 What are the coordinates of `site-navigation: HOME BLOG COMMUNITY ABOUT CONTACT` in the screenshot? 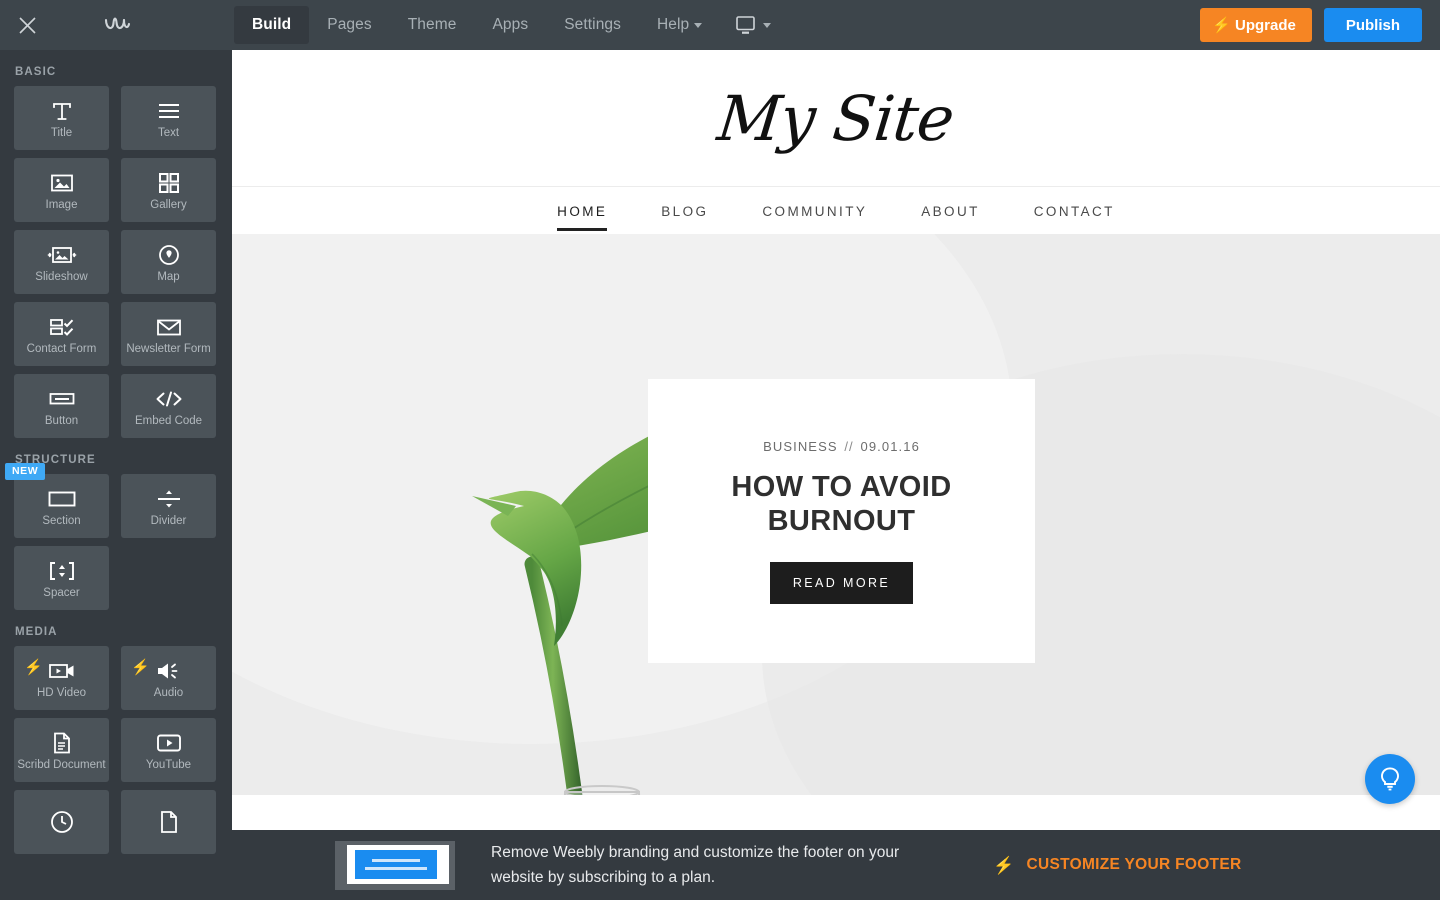 It's located at (836, 210).